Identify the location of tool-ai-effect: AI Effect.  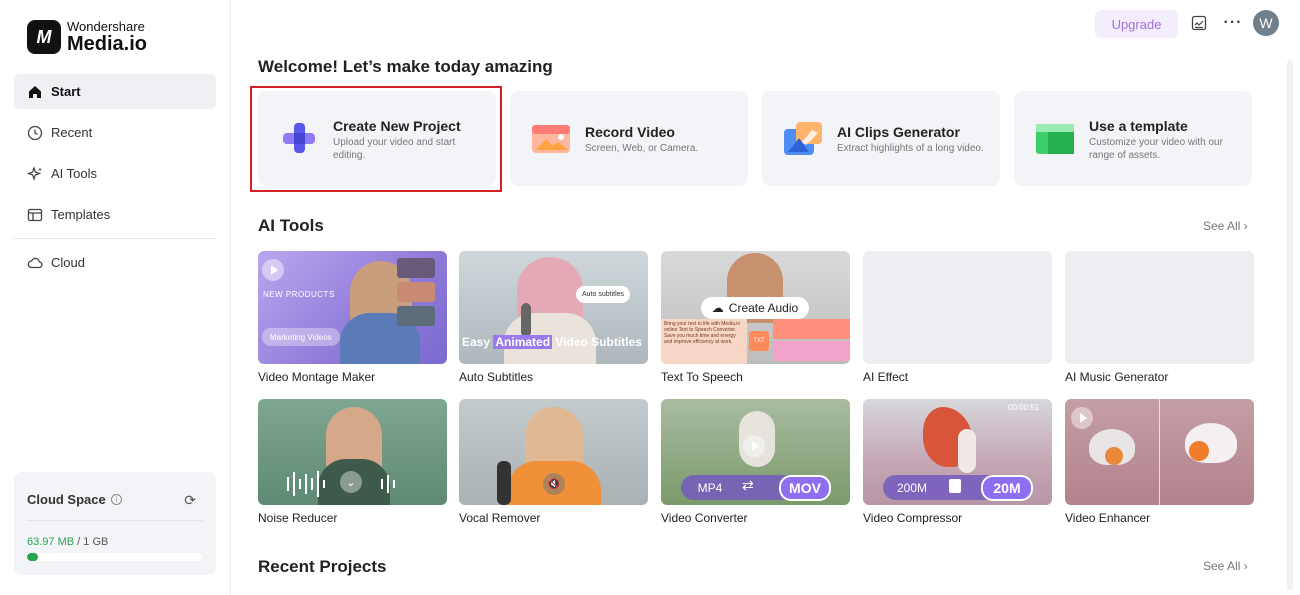
(957, 317).